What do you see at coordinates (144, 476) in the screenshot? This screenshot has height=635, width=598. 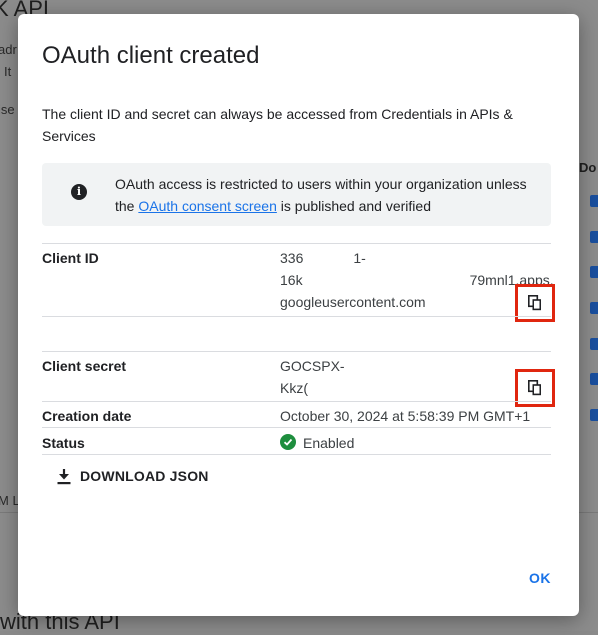 I see `download-json-label: DOWNLOAD JSON` at bounding box center [144, 476].